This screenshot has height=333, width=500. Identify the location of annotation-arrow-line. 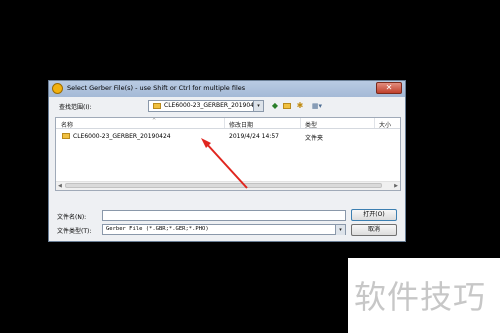
(226, 165).